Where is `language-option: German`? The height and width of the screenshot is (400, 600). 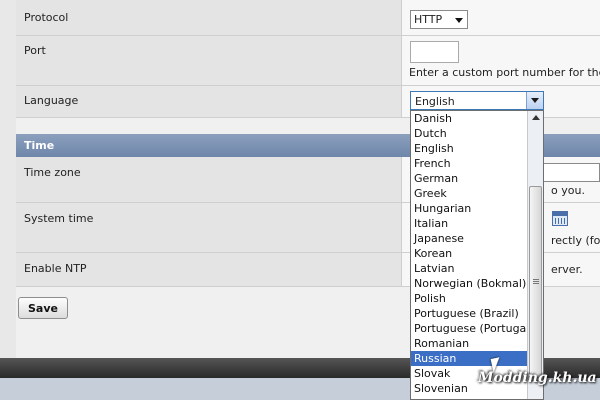
language-option: German is located at coordinates (469, 178).